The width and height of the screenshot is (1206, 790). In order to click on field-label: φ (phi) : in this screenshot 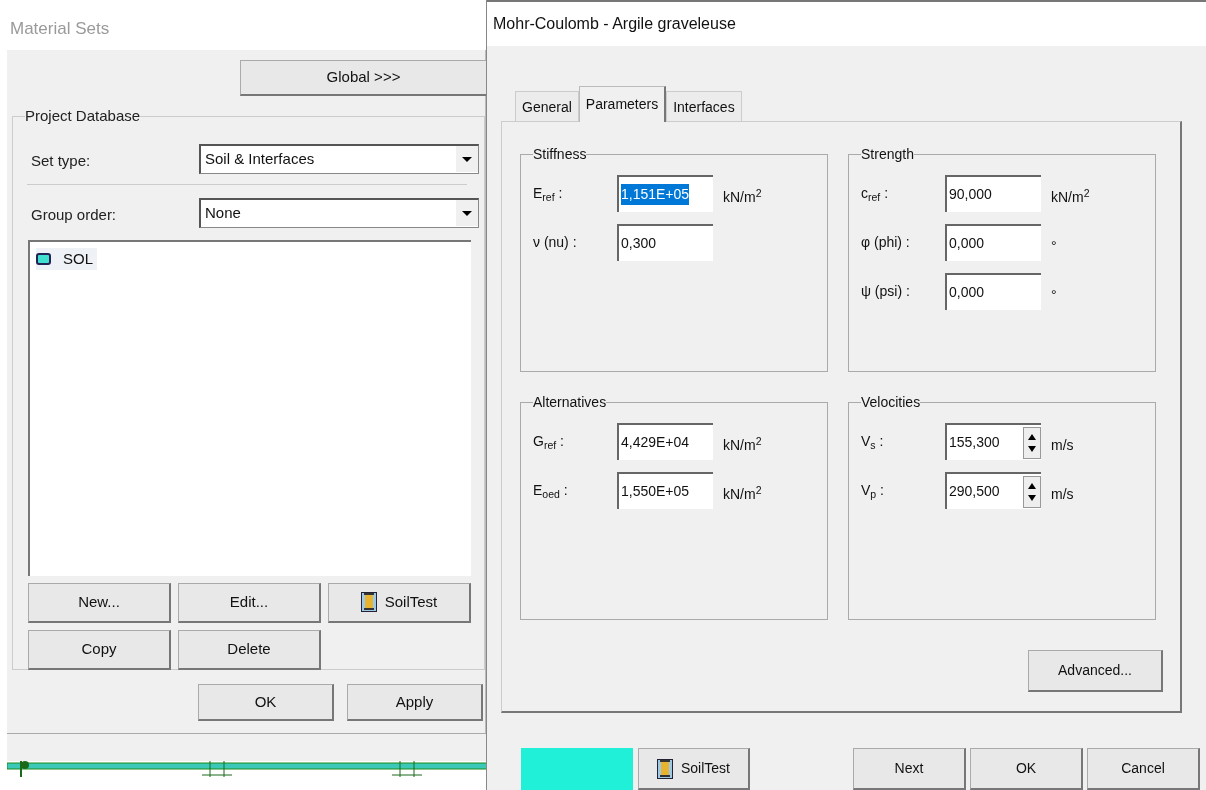, I will do `click(886, 242)`.